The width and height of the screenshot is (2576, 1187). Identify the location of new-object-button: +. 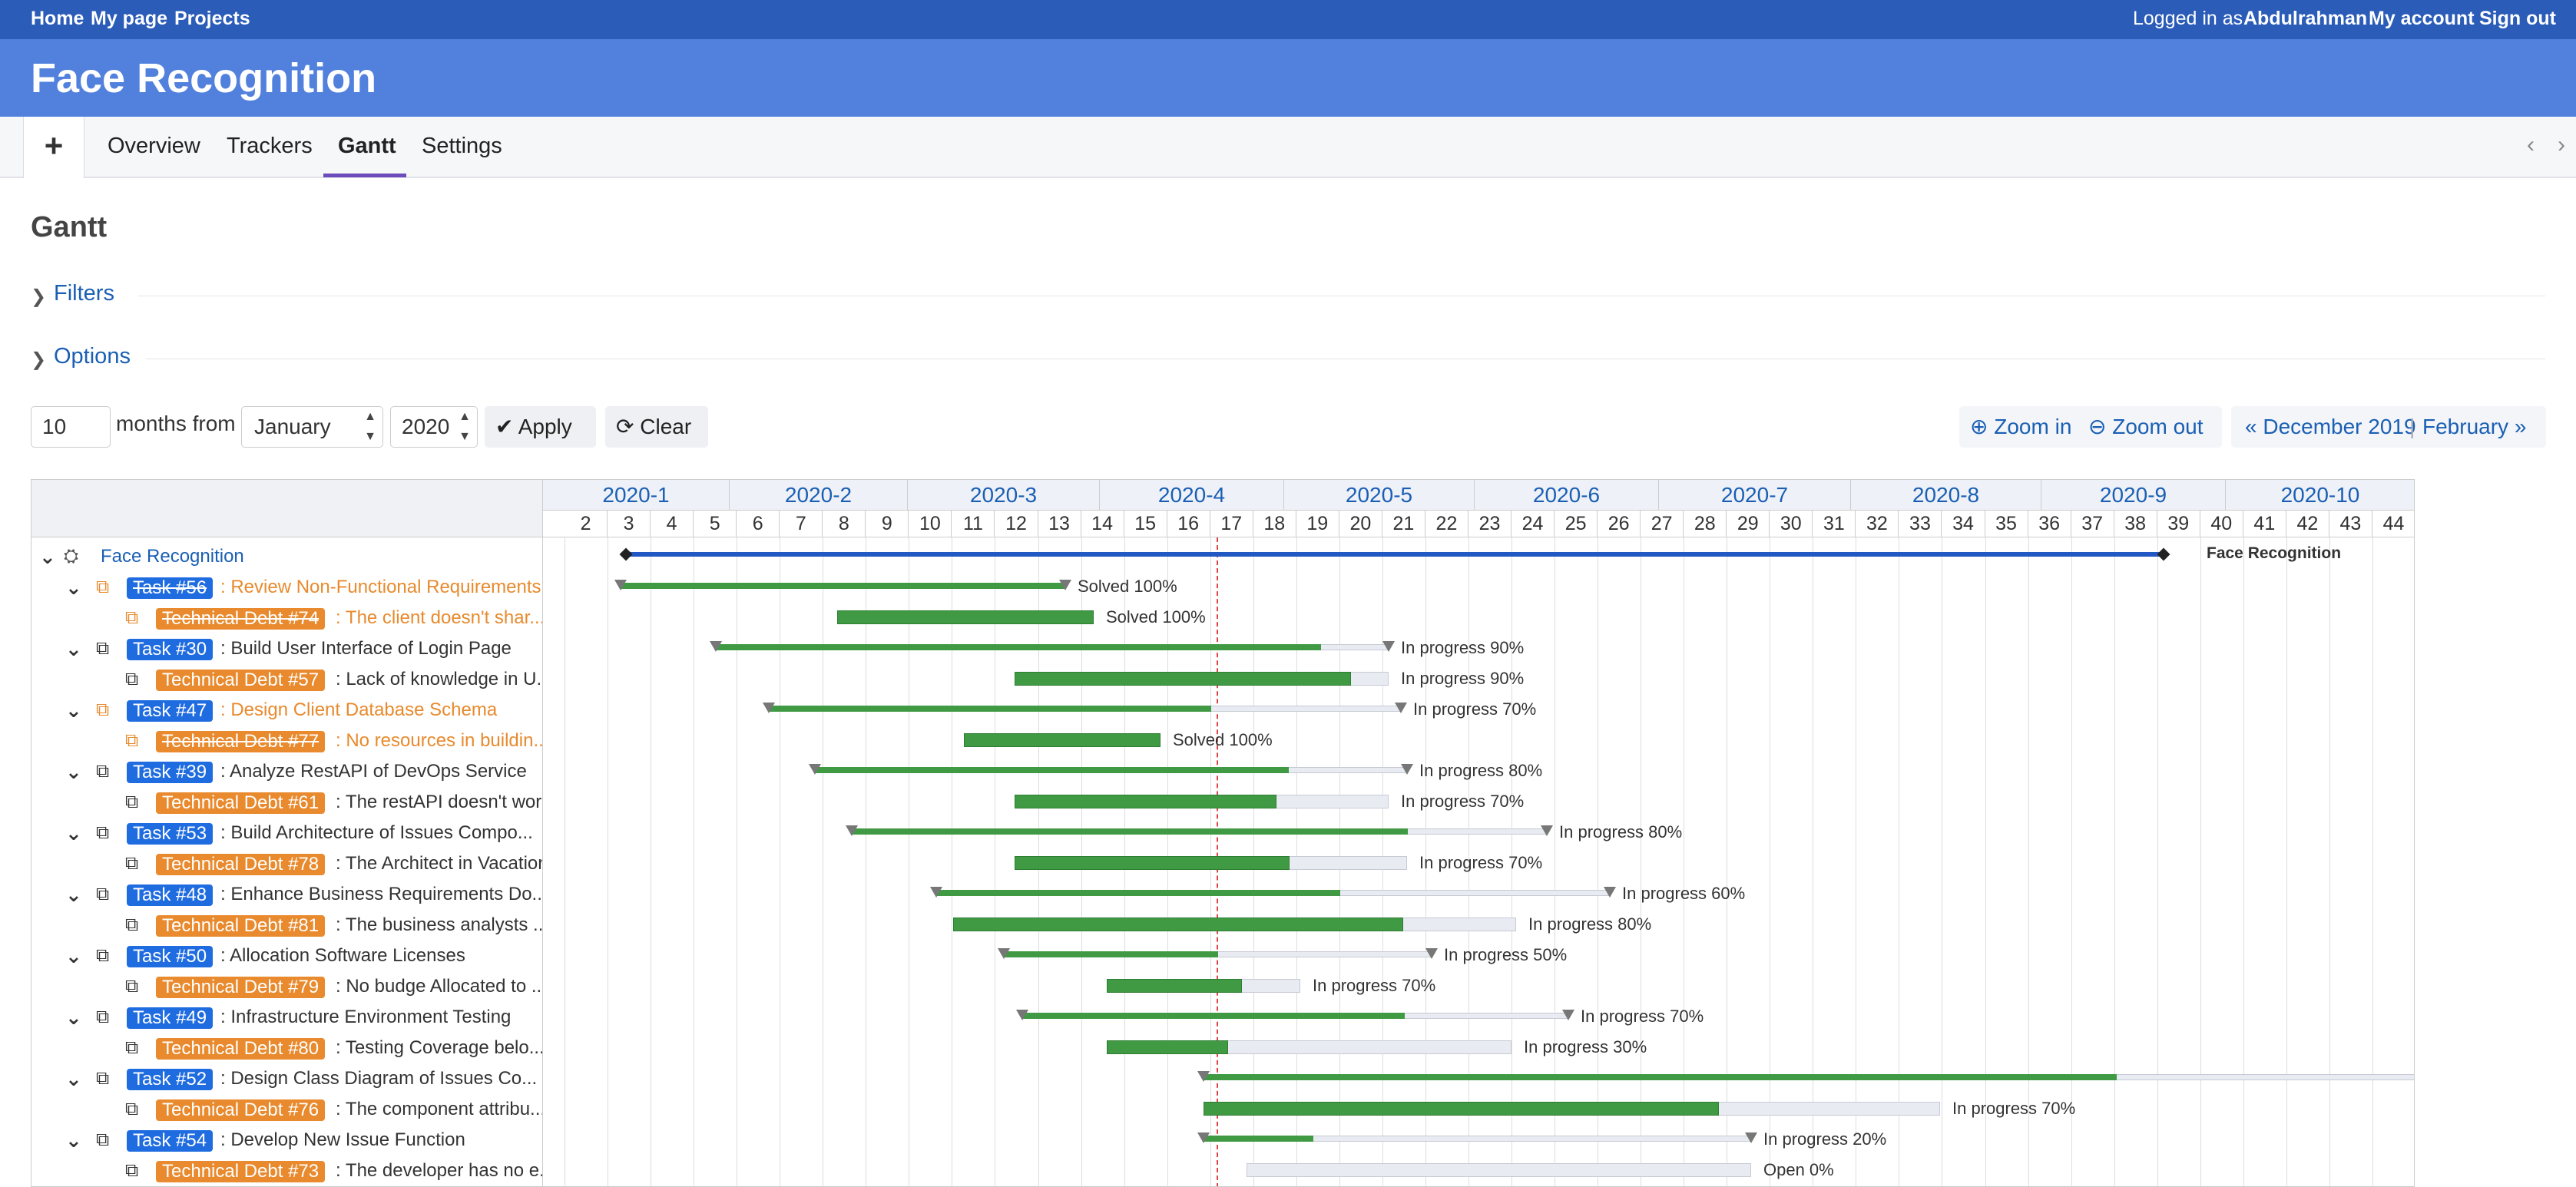
(54, 147).